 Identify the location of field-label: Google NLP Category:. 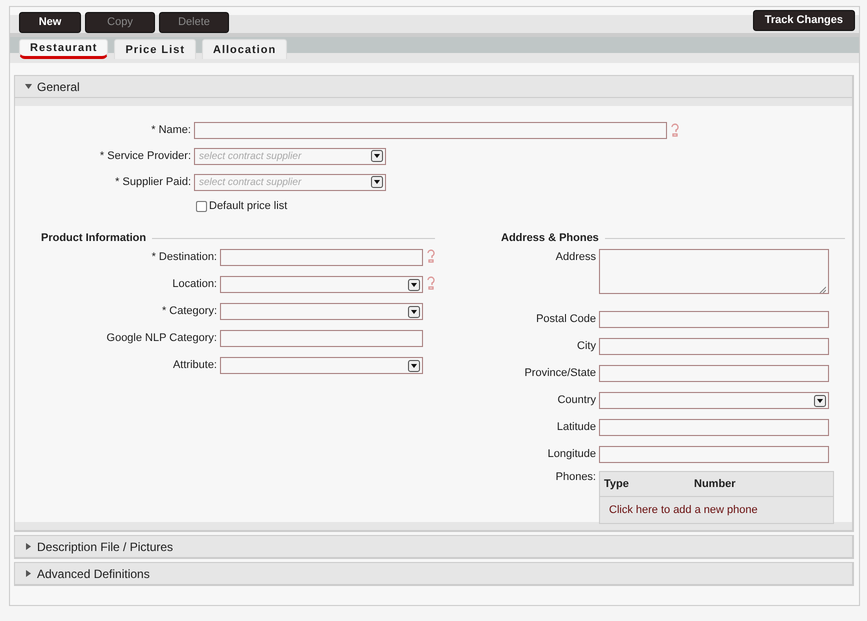
(162, 337).